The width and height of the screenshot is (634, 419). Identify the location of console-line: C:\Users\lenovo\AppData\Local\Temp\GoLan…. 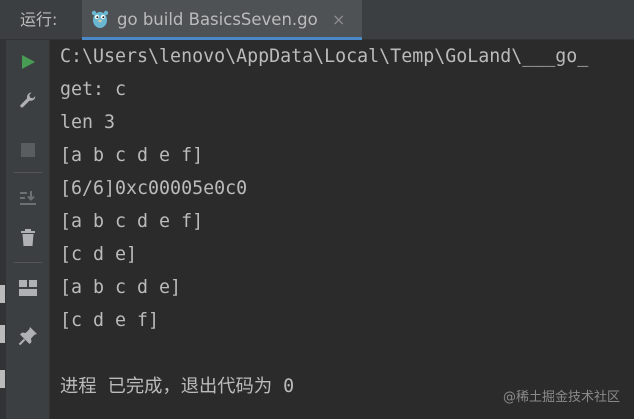
(324, 56).